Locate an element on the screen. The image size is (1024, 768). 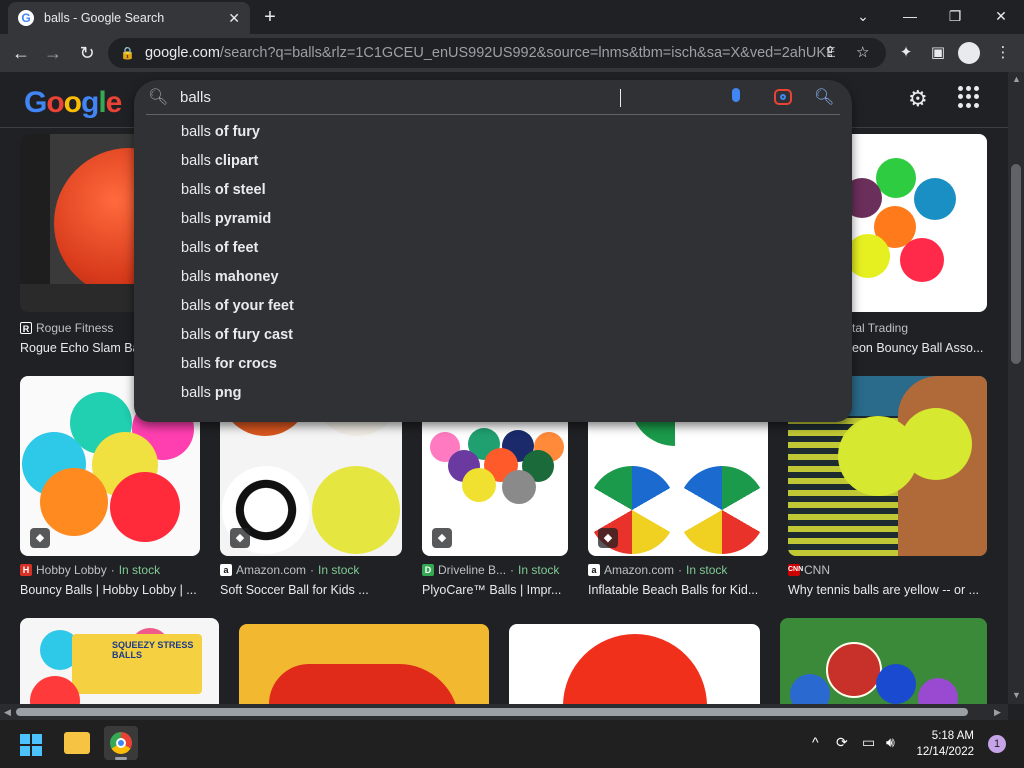
suggestion-item: balls of feet is located at coordinates (493, 248).